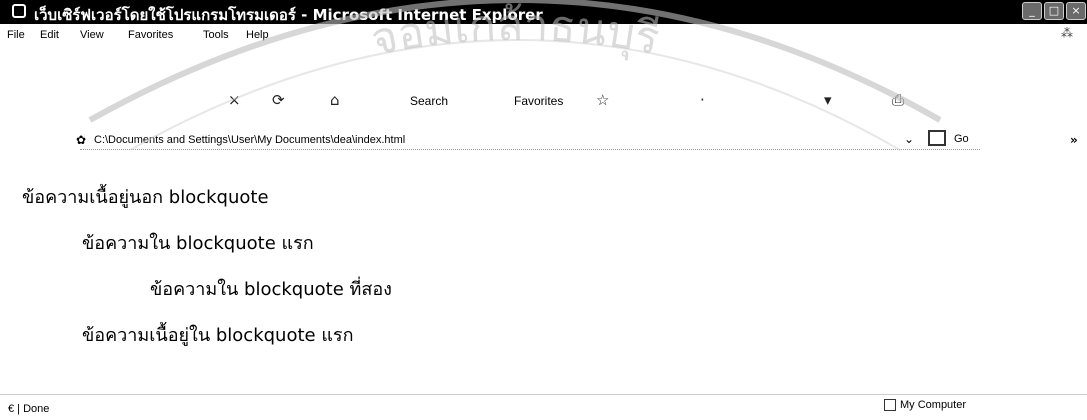 This screenshot has height=420, width=1087. I want to click on menu-bar: File Edit View Favorites Tools Help ⁂, so click(543, 35).